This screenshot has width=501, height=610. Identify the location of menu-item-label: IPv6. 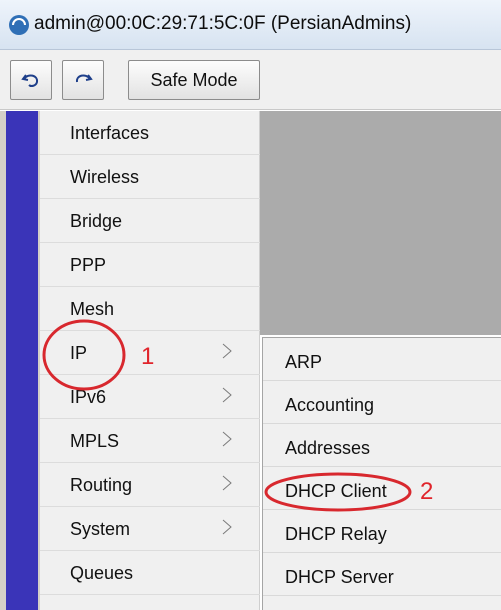
(88, 397).